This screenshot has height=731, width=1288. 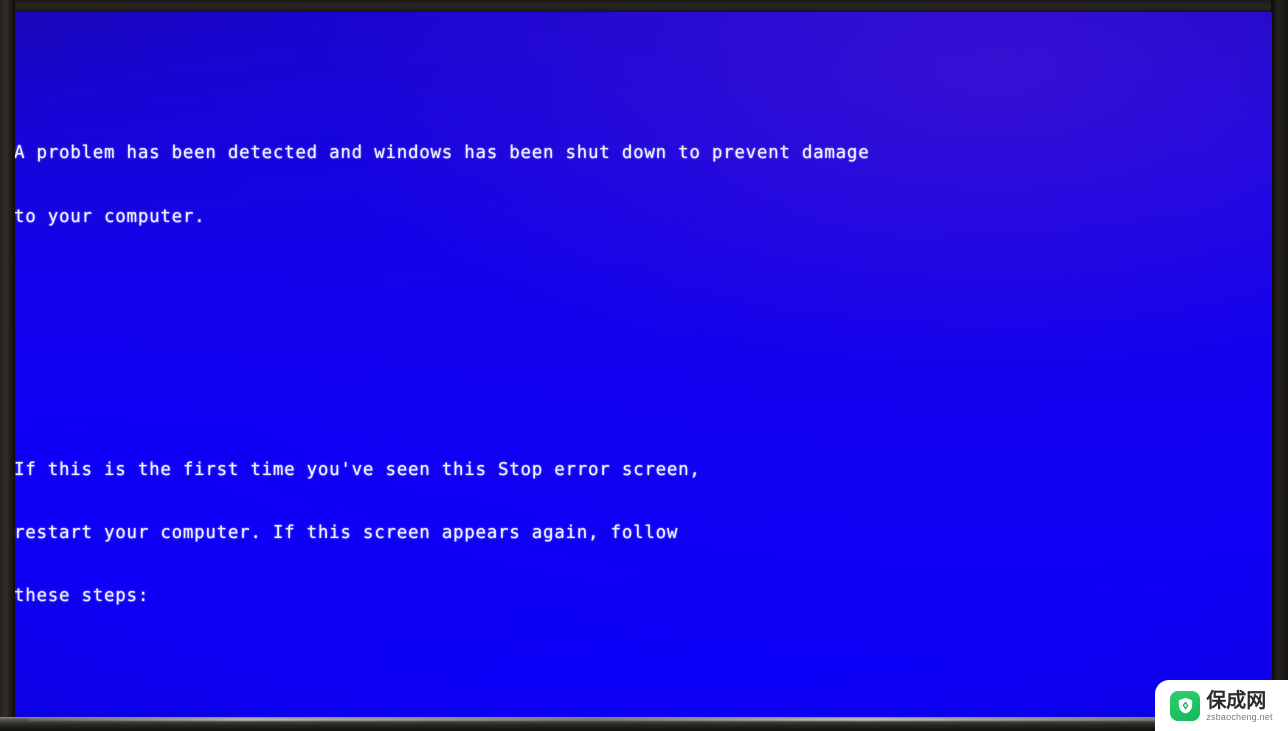 I want to click on shield-icon, so click(x=1185, y=705).